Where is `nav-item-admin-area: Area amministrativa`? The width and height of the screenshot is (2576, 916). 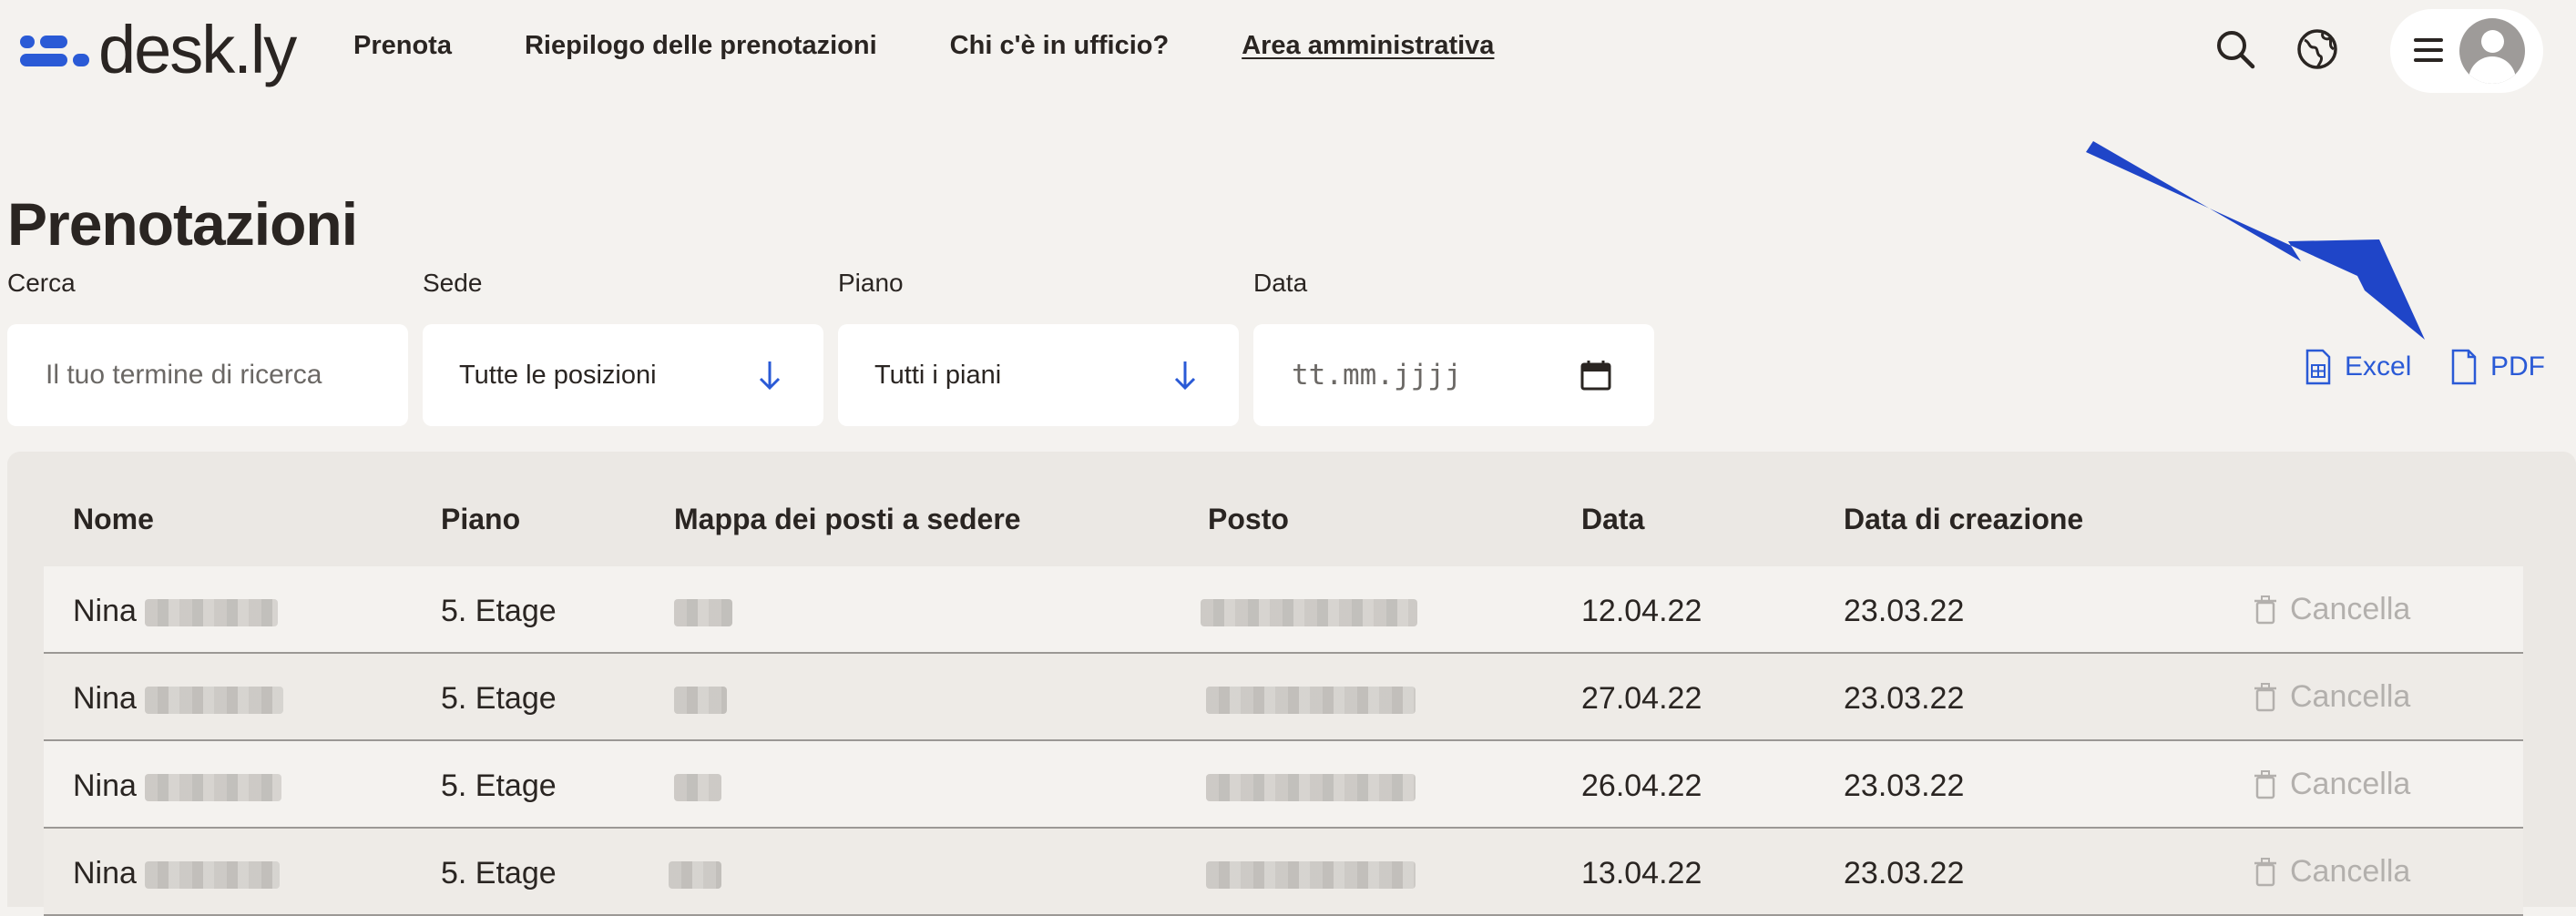
nav-item-admin-area: Area amministrativa is located at coordinates (1368, 46).